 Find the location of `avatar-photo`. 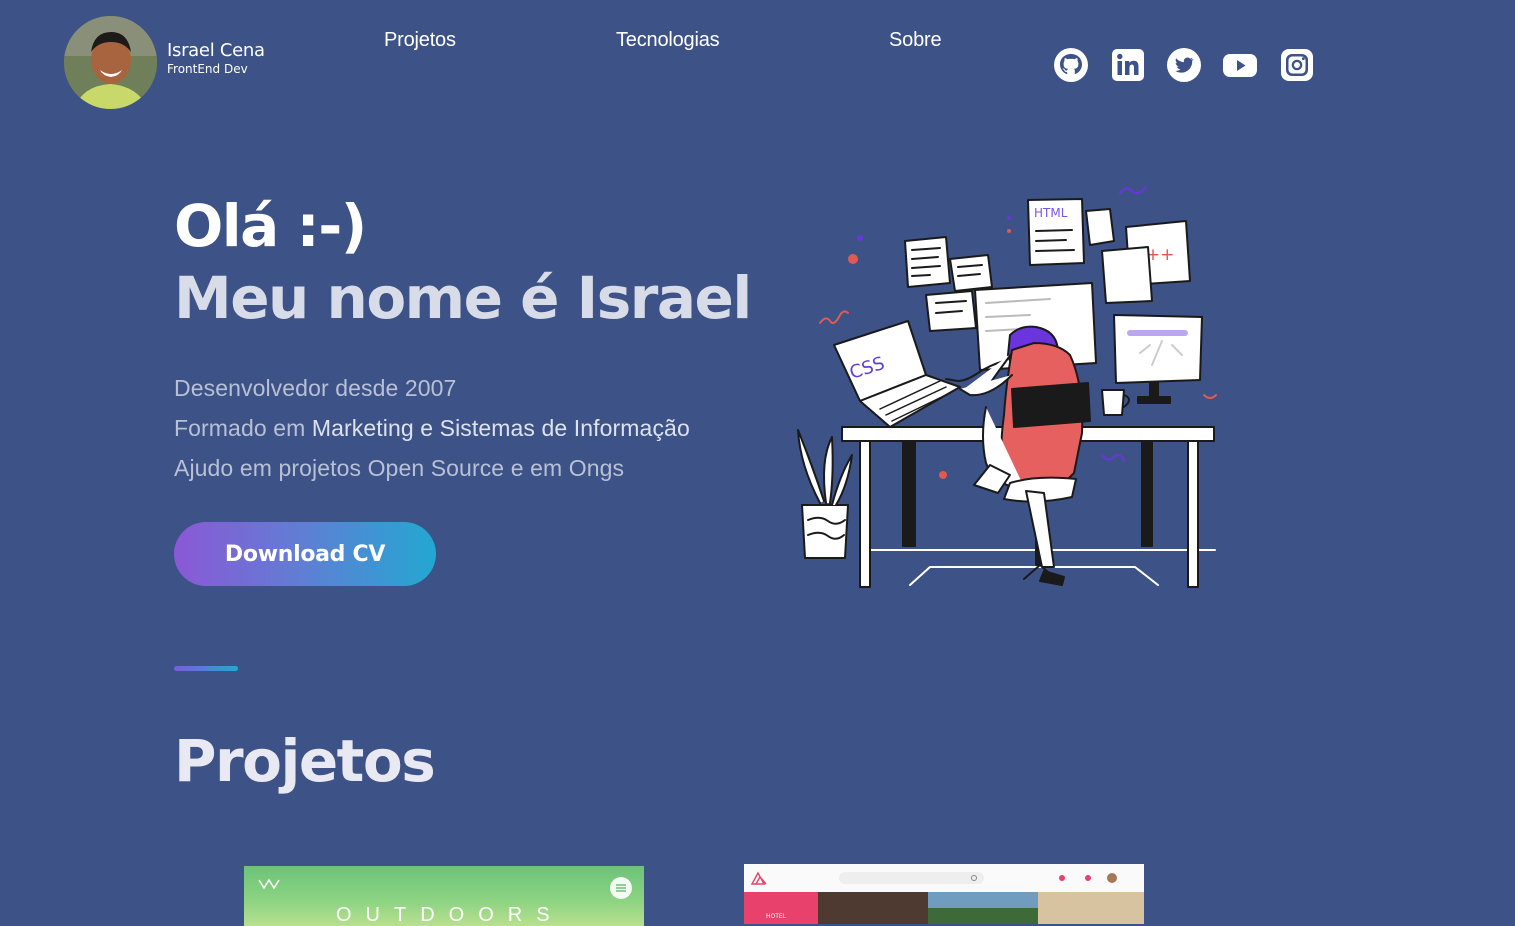

avatar-photo is located at coordinates (110, 62).